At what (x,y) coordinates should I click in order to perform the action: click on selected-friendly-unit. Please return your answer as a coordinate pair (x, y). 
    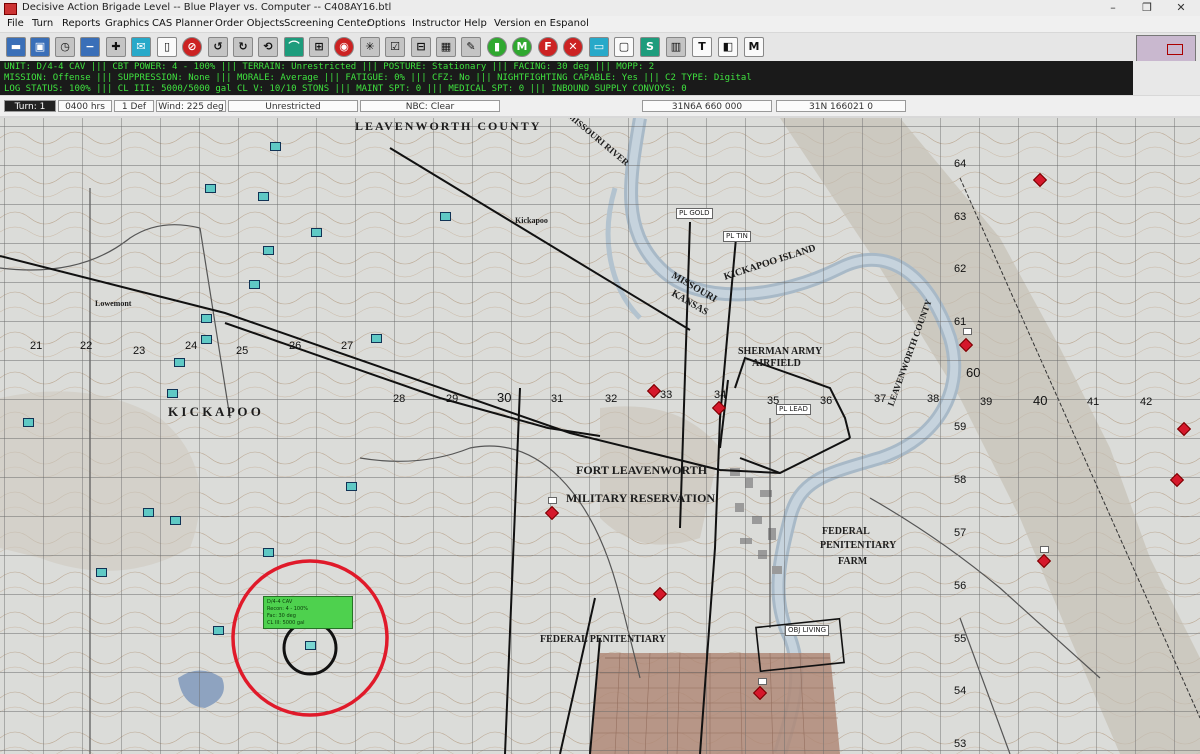
    Looking at the image, I should click on (310, 645).